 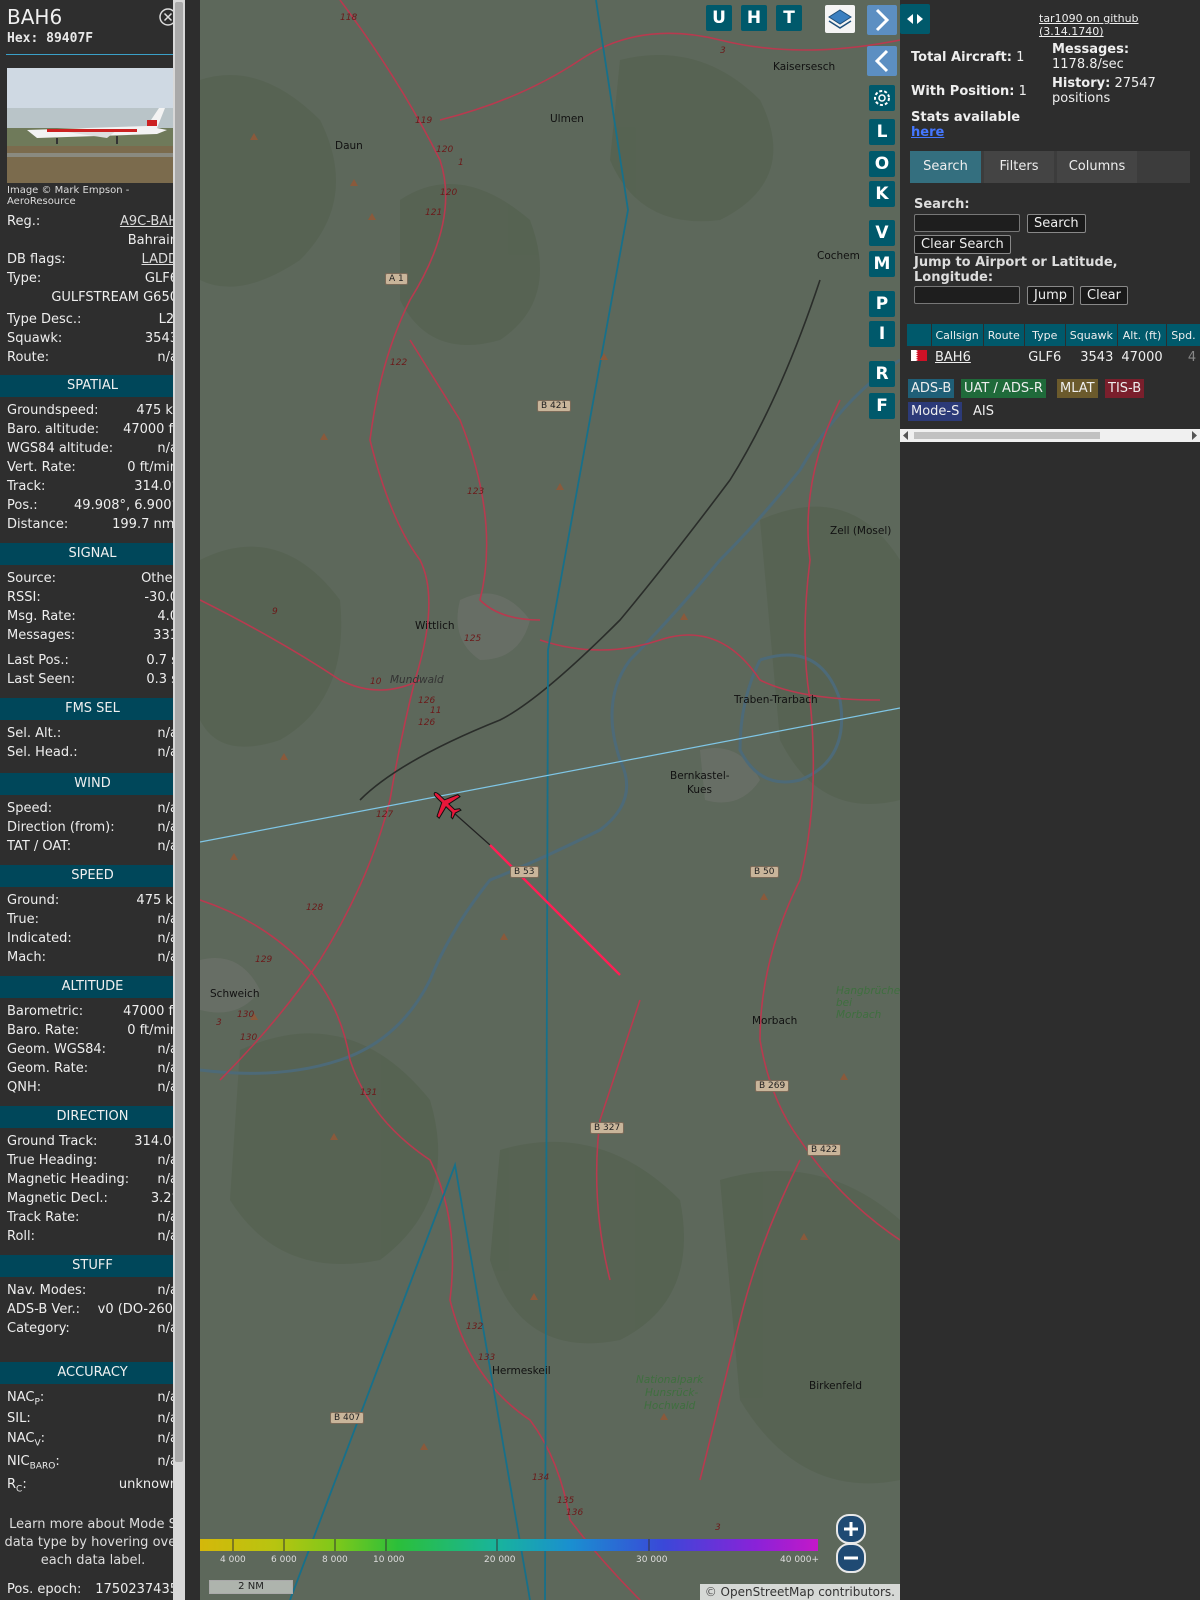 I want to click on section-header: FMS SEL, so click(x=92, y=709).